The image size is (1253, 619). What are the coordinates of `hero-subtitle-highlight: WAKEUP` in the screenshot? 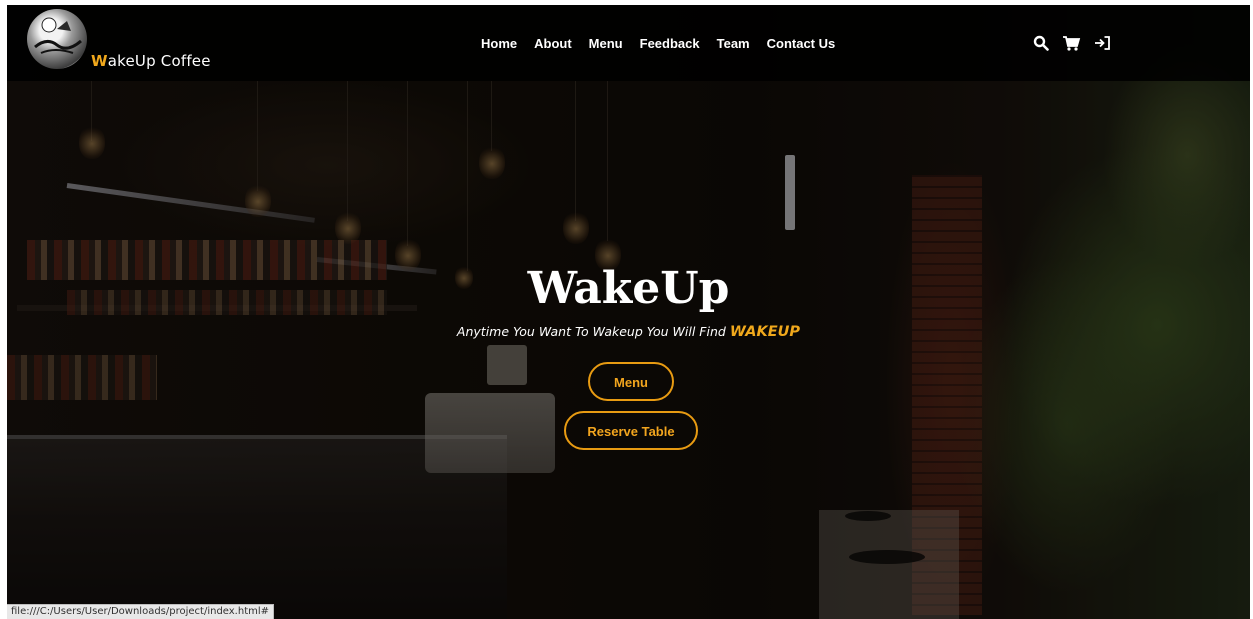 It's located at (765, 332).